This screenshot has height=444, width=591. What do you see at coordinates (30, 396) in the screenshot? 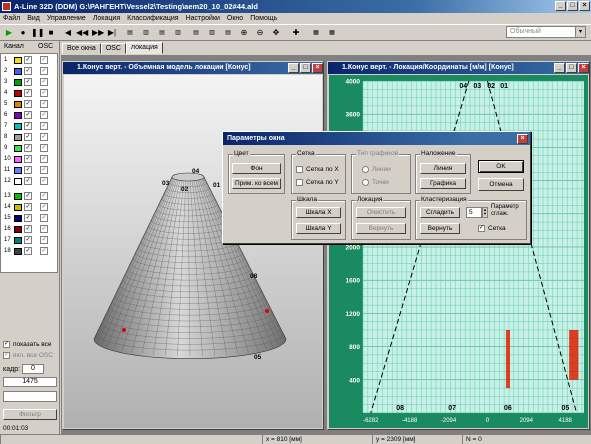
I see `filter-select` at bounding box center [30, 396].